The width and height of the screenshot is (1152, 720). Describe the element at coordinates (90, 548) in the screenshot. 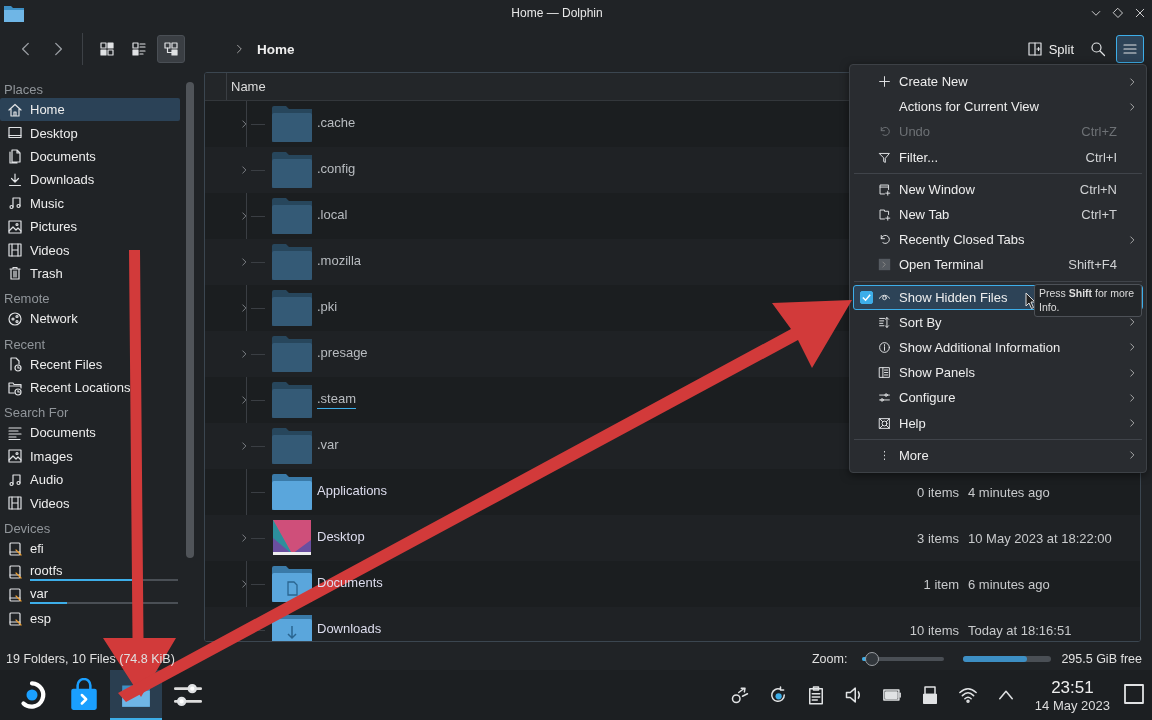

I see `sidebar-item: efi` at that location.